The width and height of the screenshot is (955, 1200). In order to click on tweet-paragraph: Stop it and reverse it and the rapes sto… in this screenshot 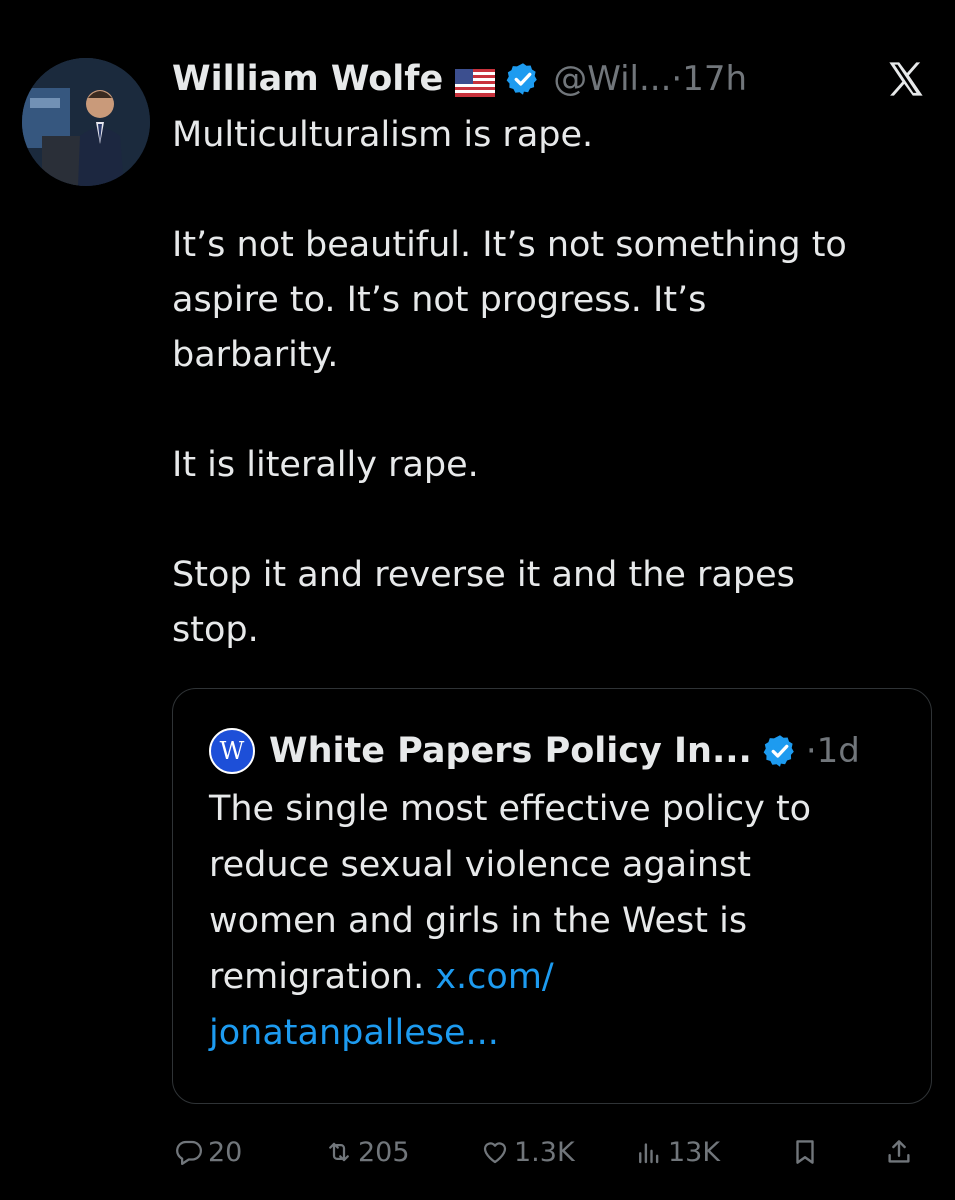, I will do `click(483, 602)`.